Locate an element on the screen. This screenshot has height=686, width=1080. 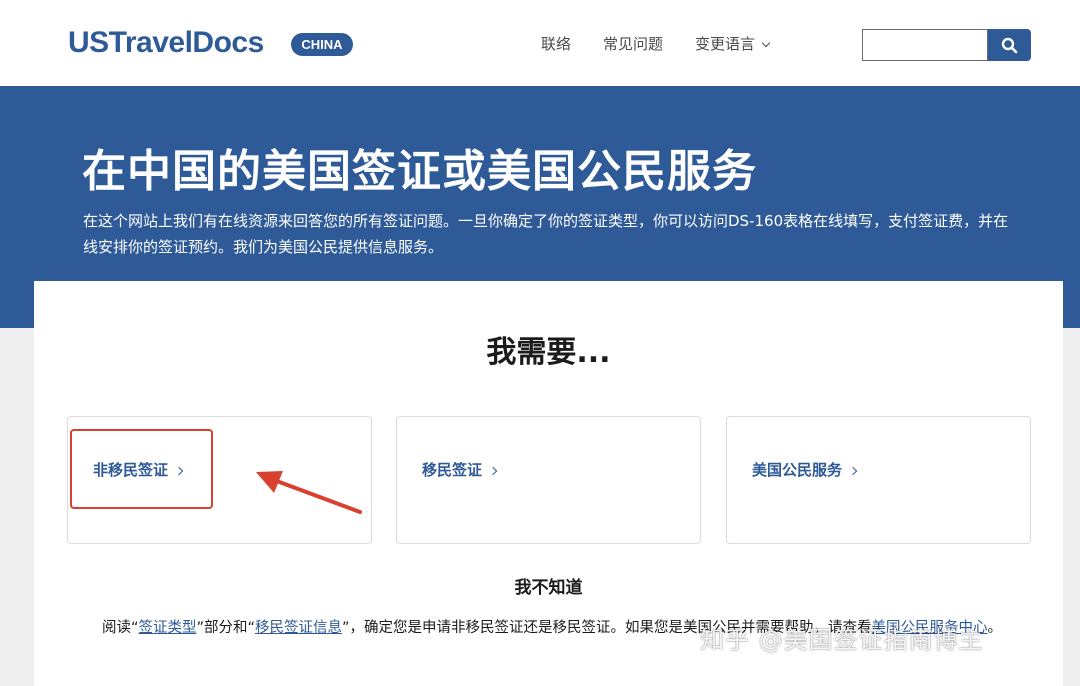
nav-faq-link: 常见问题 is located at coordinates (633, 44).